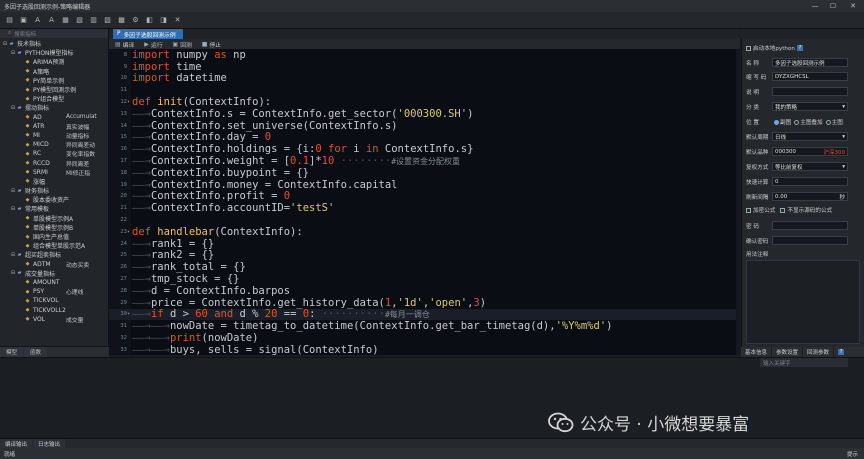 This screenshot has width=864, height=459. What do you see at coordinates (54, 218) in the screenshot?
I see `tree-item: ◆ 单股模型示例A` at bounding box center [54, 218].